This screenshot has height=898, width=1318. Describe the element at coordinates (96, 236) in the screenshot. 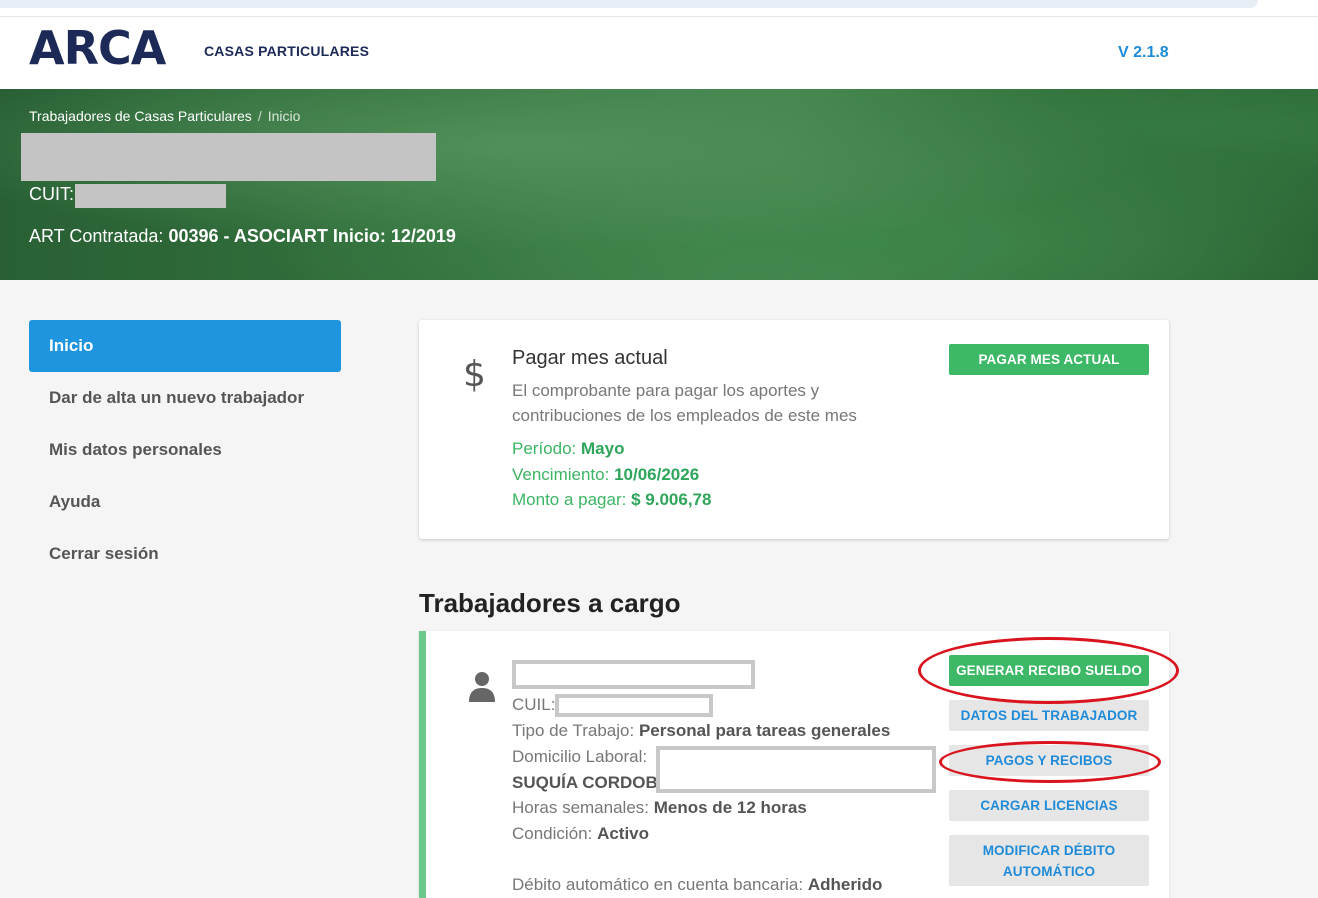

I see `art-label: ART Contratada:` at that location.